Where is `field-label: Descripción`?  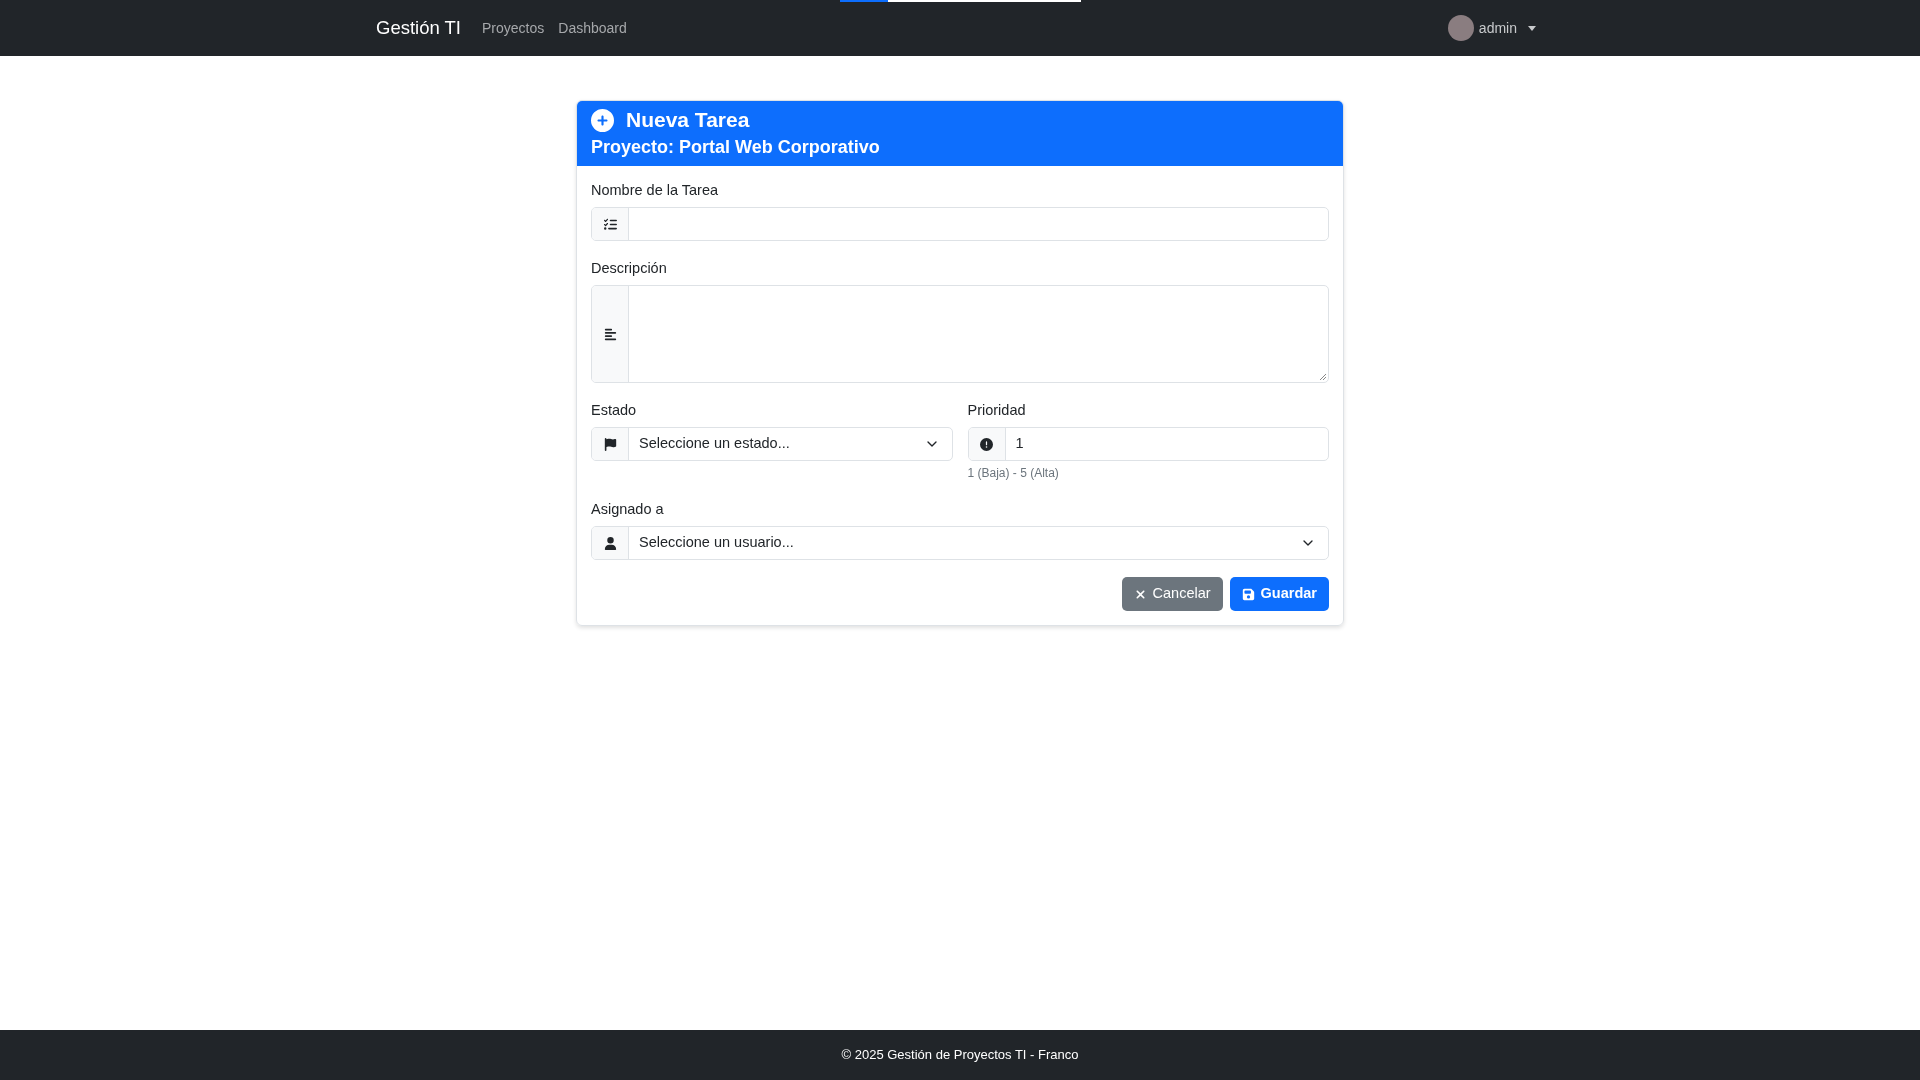
field-label: Descripción is located at coordinates (629, 268).